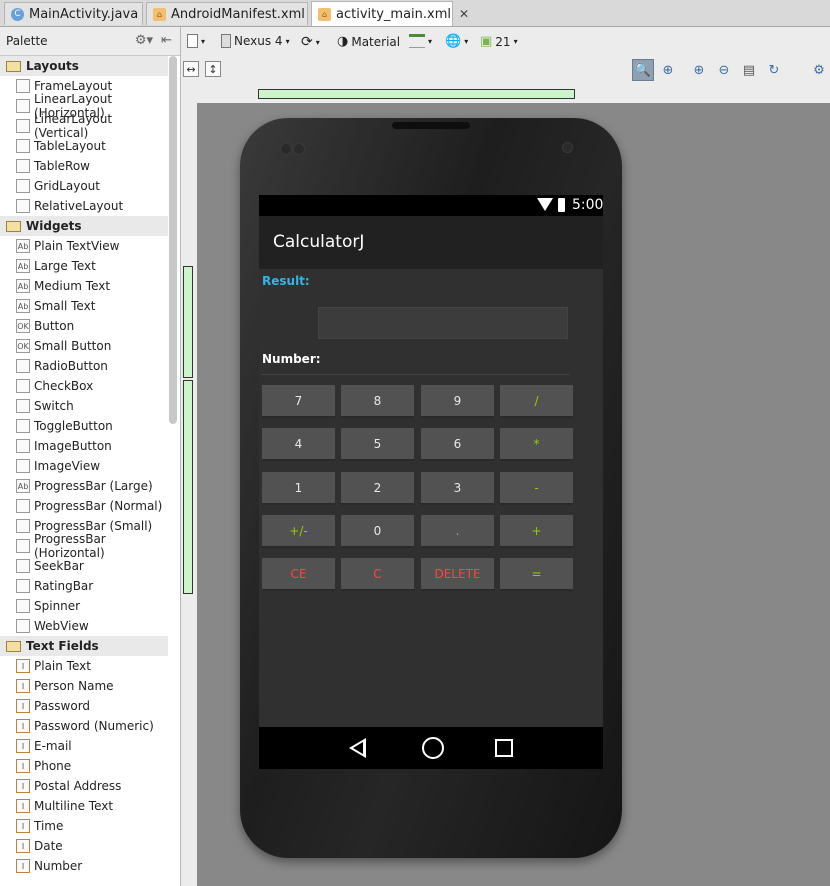  What do you see at coordinates (234, 13) in the screenshot?
I see `tab-androidmanifest: ⌂ AndroidManifest.xml ✕` at bounding box center [234, 13].